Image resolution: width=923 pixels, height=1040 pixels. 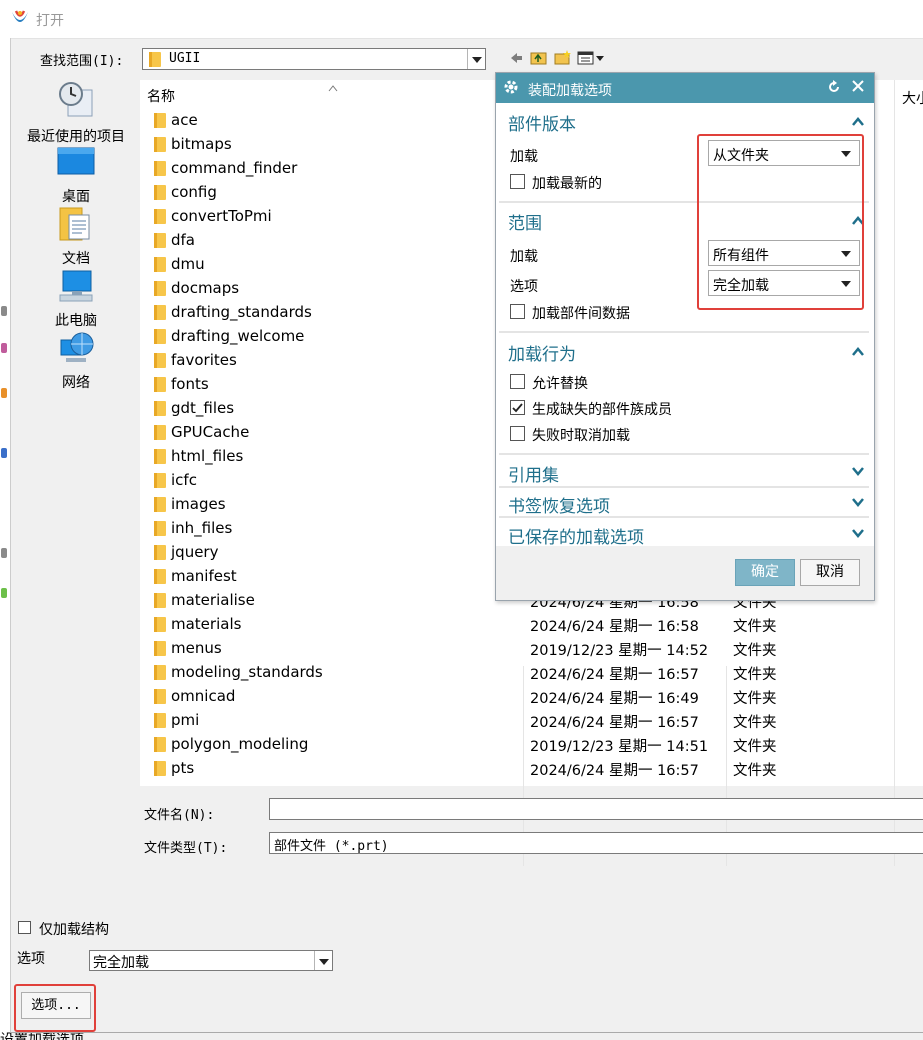 What do you see at coordinates (82, 61) in the screenshot?
I see `look-in-label: 查找范围(I):` at bounding box center [82, 61].